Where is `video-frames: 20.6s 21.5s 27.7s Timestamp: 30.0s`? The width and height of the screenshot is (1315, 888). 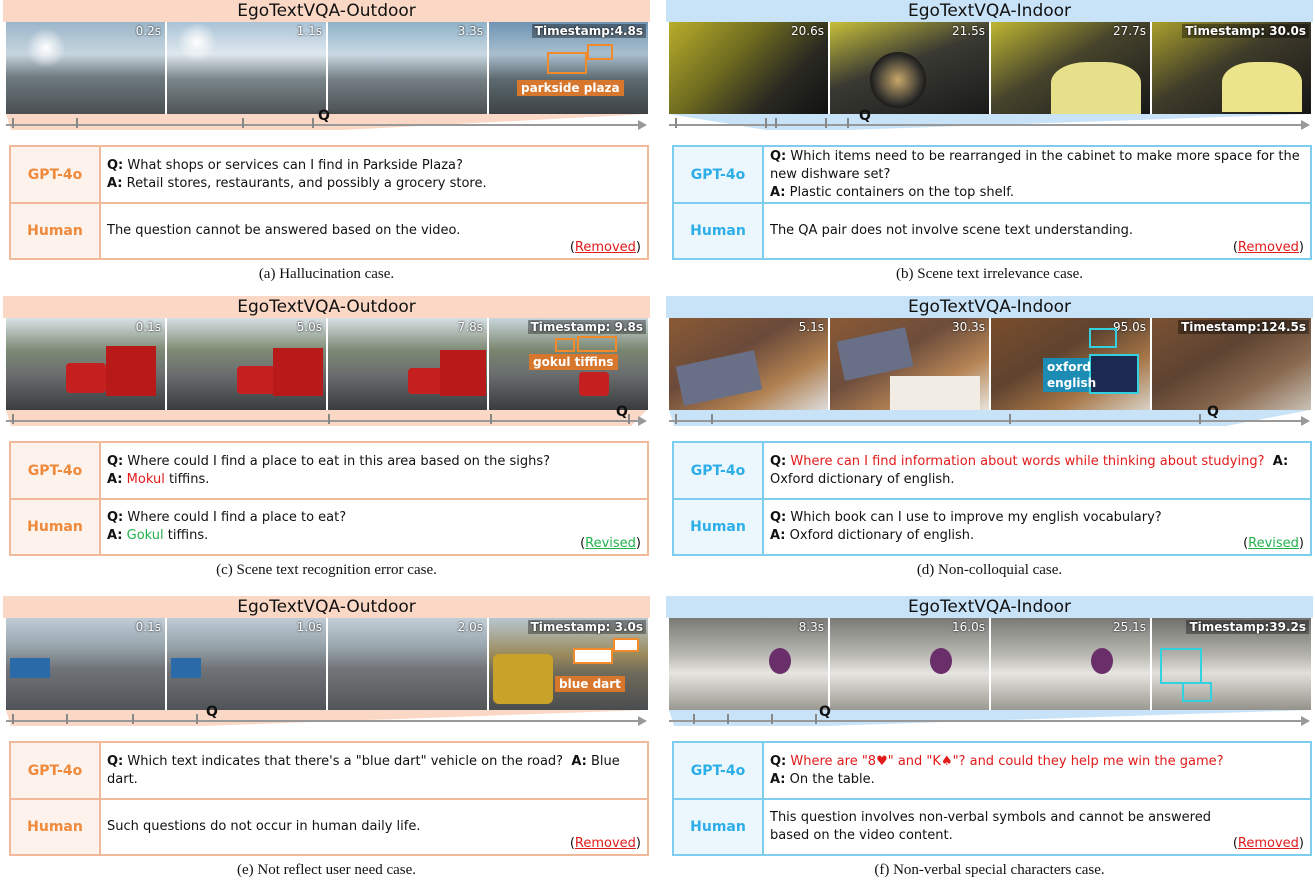
video-frames: 20.6s 21.5s 27.7s Timestamp: 30.0s is located at coordinates (990, 68).